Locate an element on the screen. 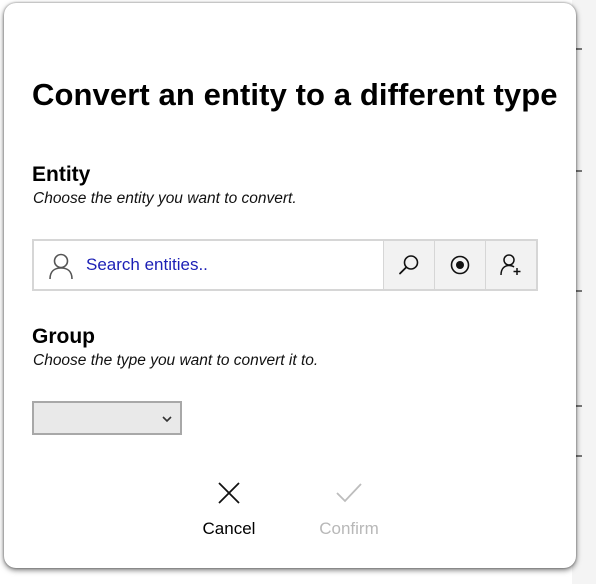 The height and width of the screenshot is (584, 596). add-person-icon is located at coordinates (511, 265).